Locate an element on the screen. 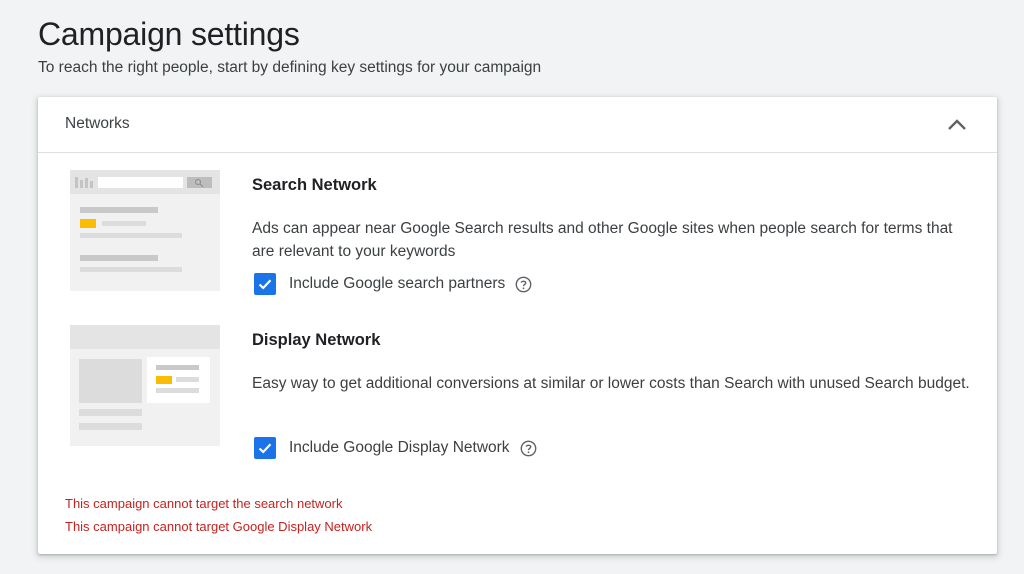 The height and width of the screenshot is (574, 1024). checkbox-label: Include Google search partners is located at coordinates (397, 283).